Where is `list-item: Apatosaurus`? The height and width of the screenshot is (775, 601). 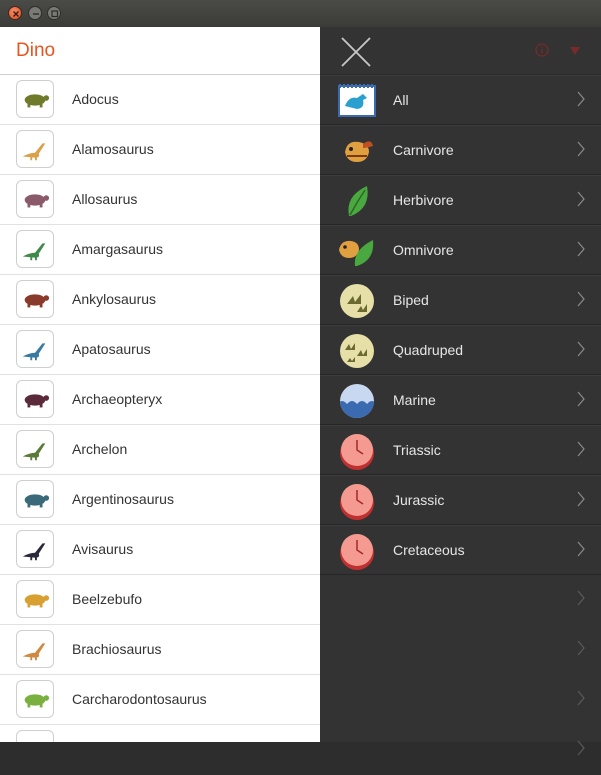
list-item: Apatosaurus is located at coordinates (160, 350).